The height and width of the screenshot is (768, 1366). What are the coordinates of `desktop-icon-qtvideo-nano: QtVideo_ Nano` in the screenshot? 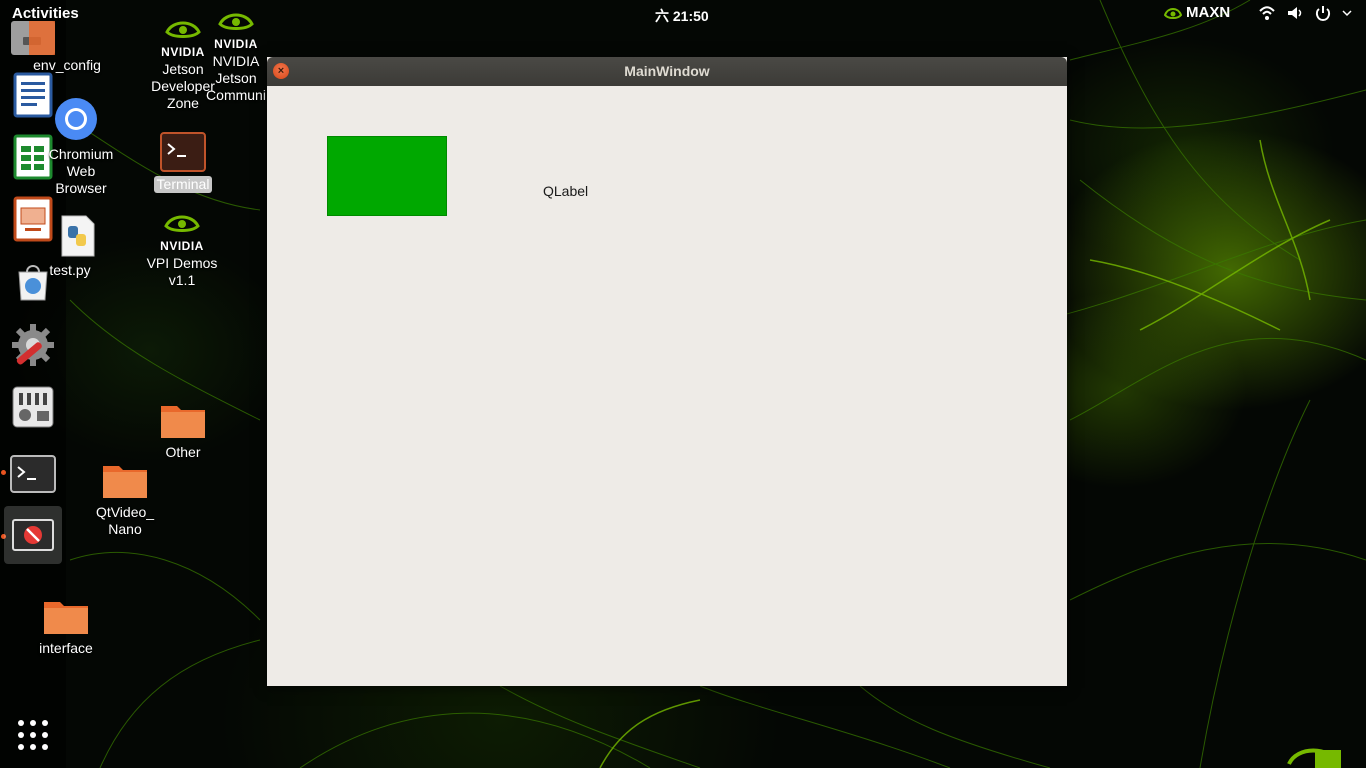 It's located at (125, 499).